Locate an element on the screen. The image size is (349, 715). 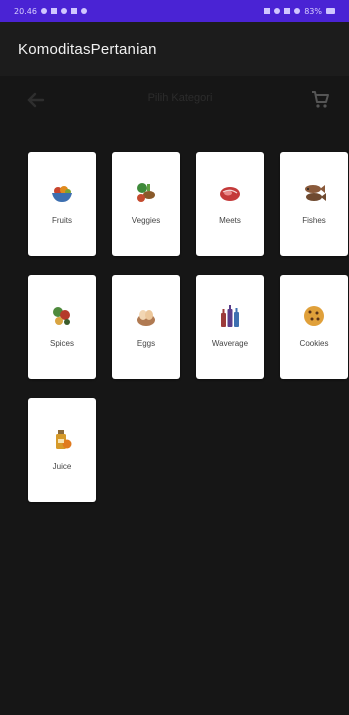
category-label: Veggies is located at coordinates (146, 220).